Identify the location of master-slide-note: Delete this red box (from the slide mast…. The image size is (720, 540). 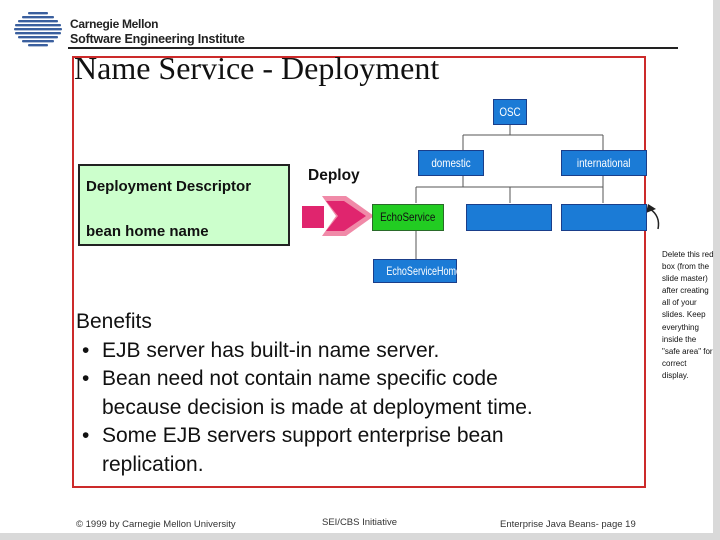
(688, 315).